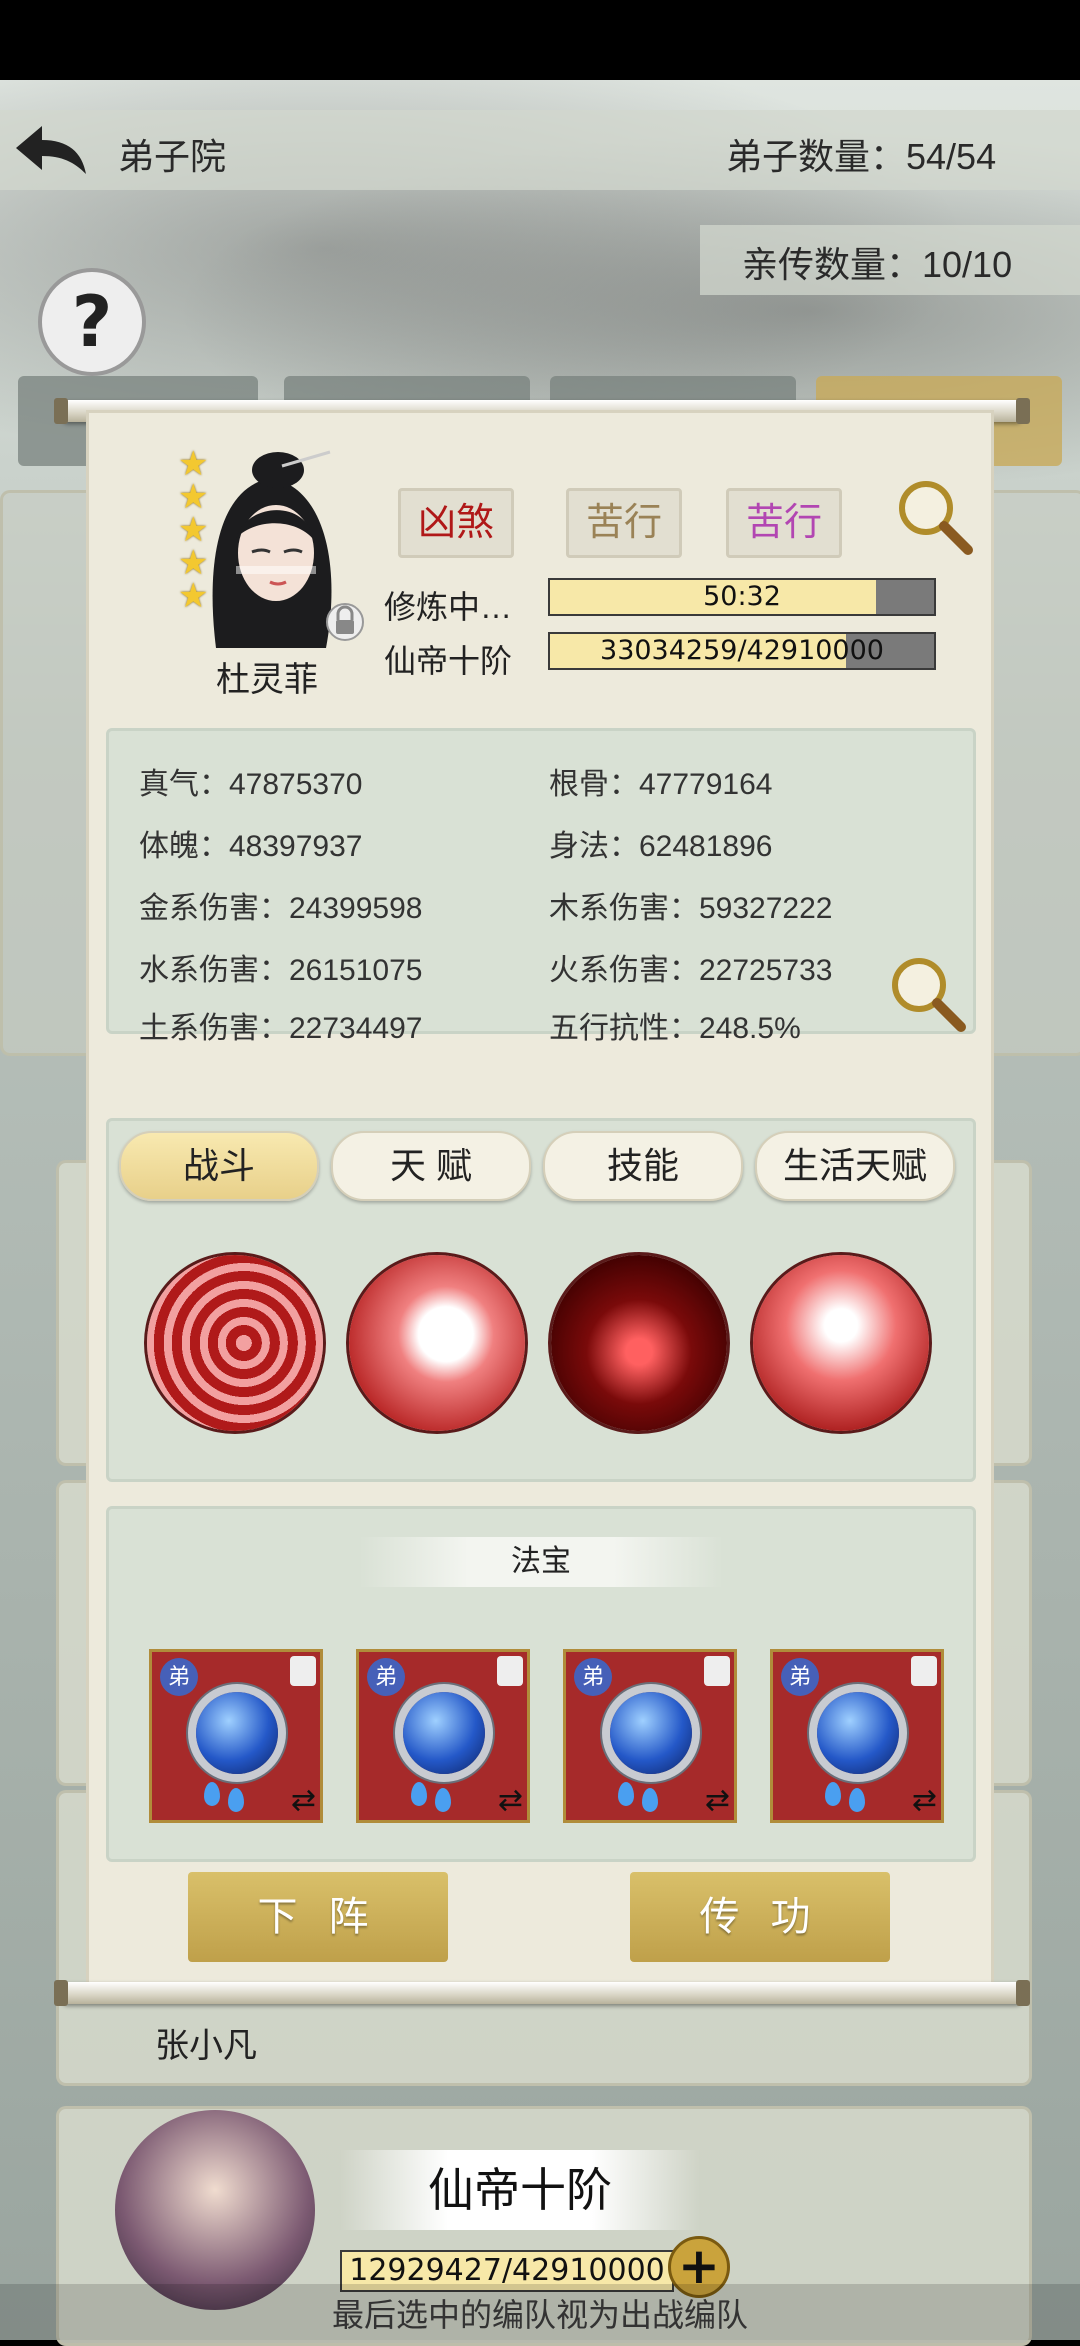  Describe the element at coordinates (643, 1166) in the screenshot. I see `tab-skills: 技能` at that location.